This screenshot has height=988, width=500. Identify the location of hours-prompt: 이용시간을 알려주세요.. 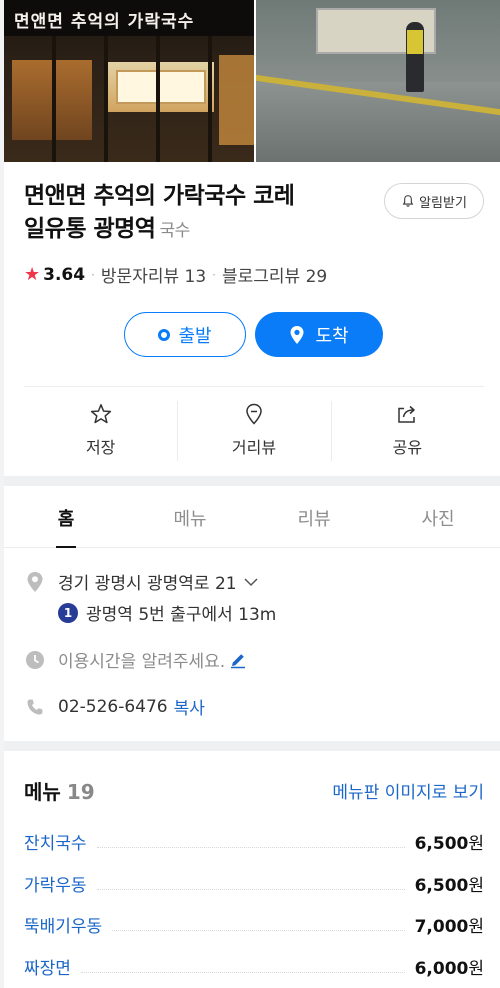
(142, 662).